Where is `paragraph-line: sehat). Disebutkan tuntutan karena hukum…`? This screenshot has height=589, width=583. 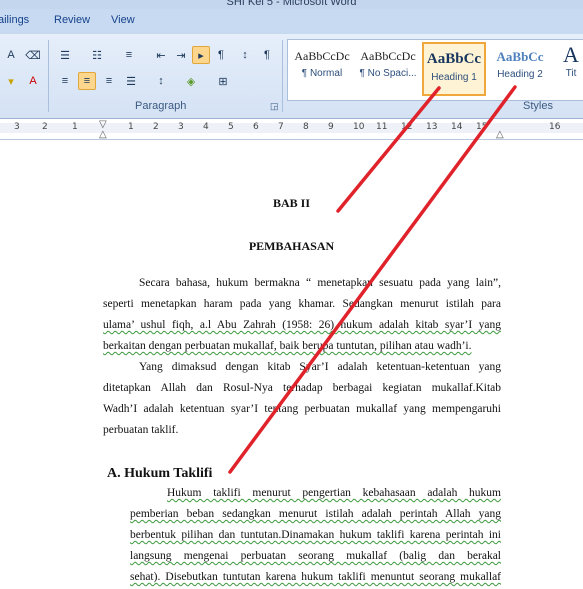
paragraph-line: sehat). Disebutkan tuntutan karena hukum… is located at coordinates (315, 577).